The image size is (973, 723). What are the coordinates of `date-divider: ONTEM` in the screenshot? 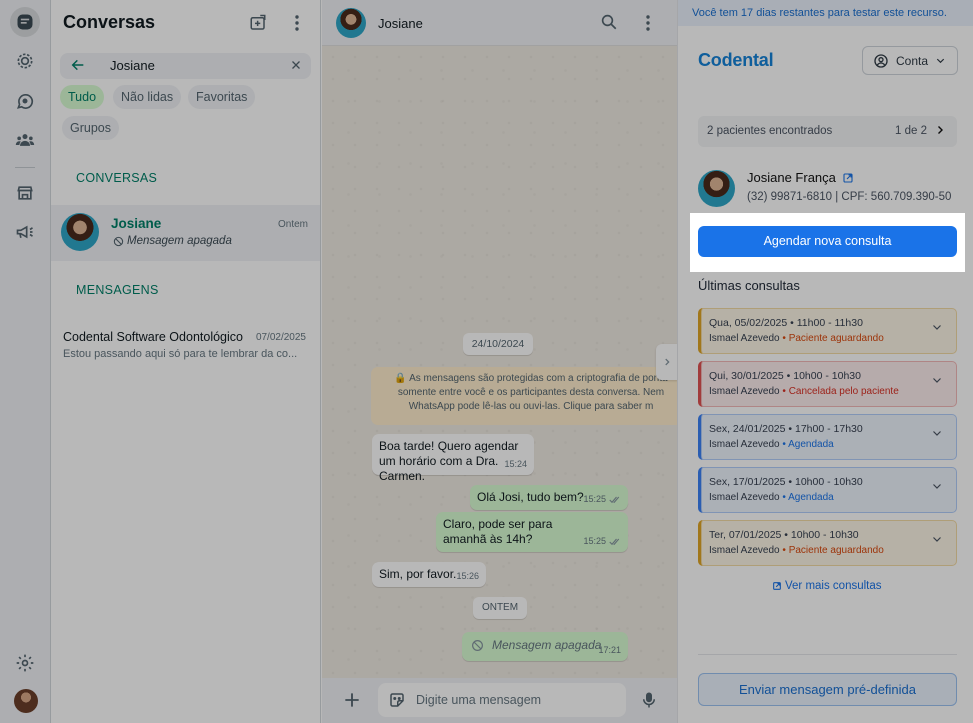 It's located at (500, 608).